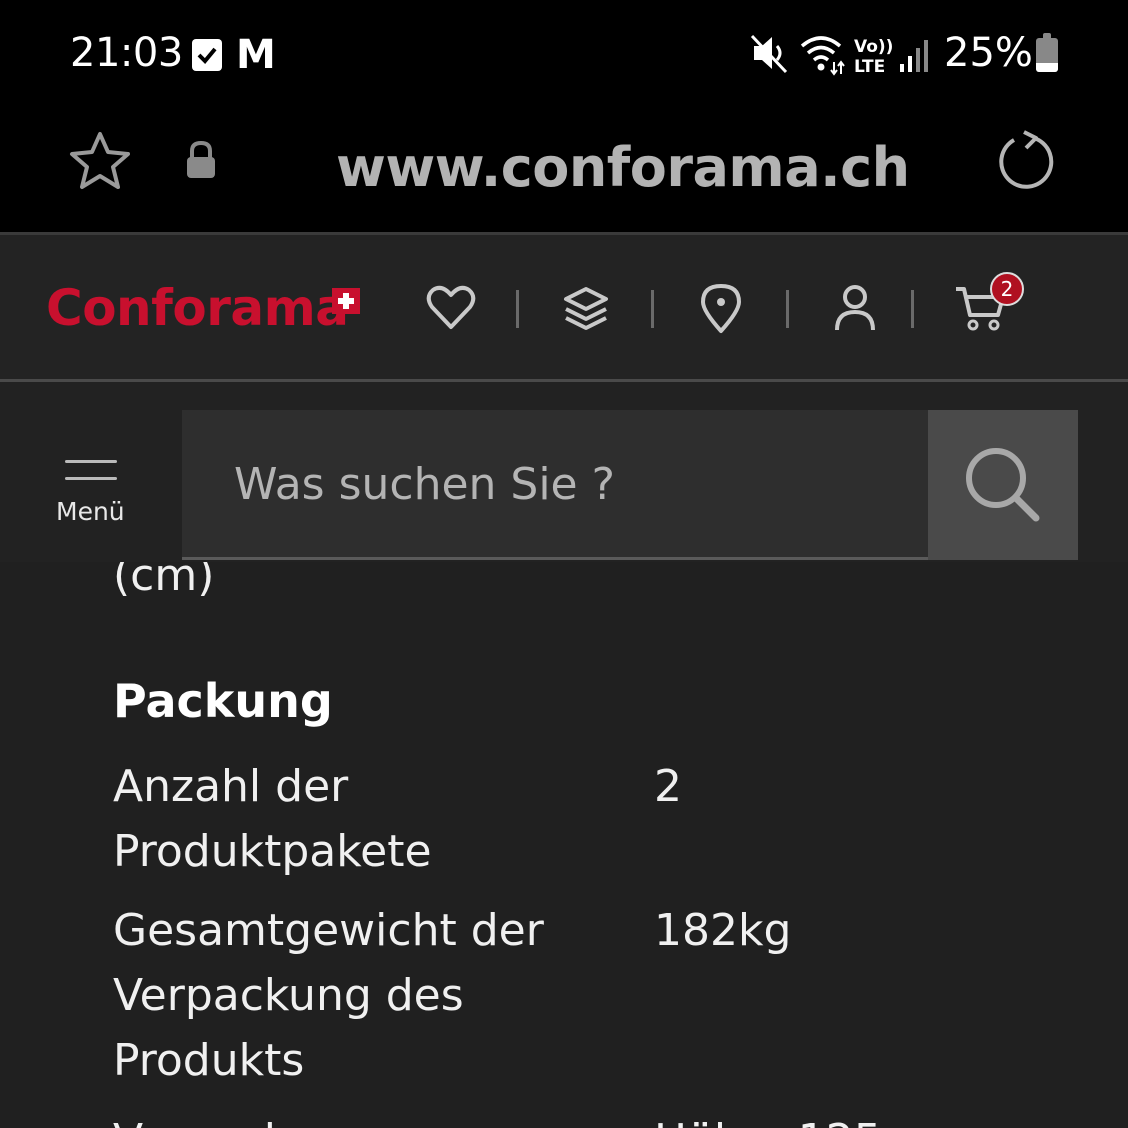 This screenshot has height=1128, width=1128. I want to click on search-box, so click(555, 485).